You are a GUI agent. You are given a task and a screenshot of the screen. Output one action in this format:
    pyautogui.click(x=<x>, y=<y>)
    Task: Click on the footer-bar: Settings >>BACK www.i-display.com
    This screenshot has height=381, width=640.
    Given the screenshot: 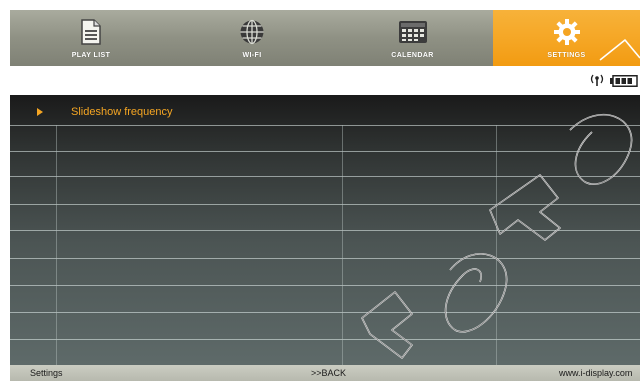 What is the action you would take?
    pyautogui.click(x=325, y=373)
    